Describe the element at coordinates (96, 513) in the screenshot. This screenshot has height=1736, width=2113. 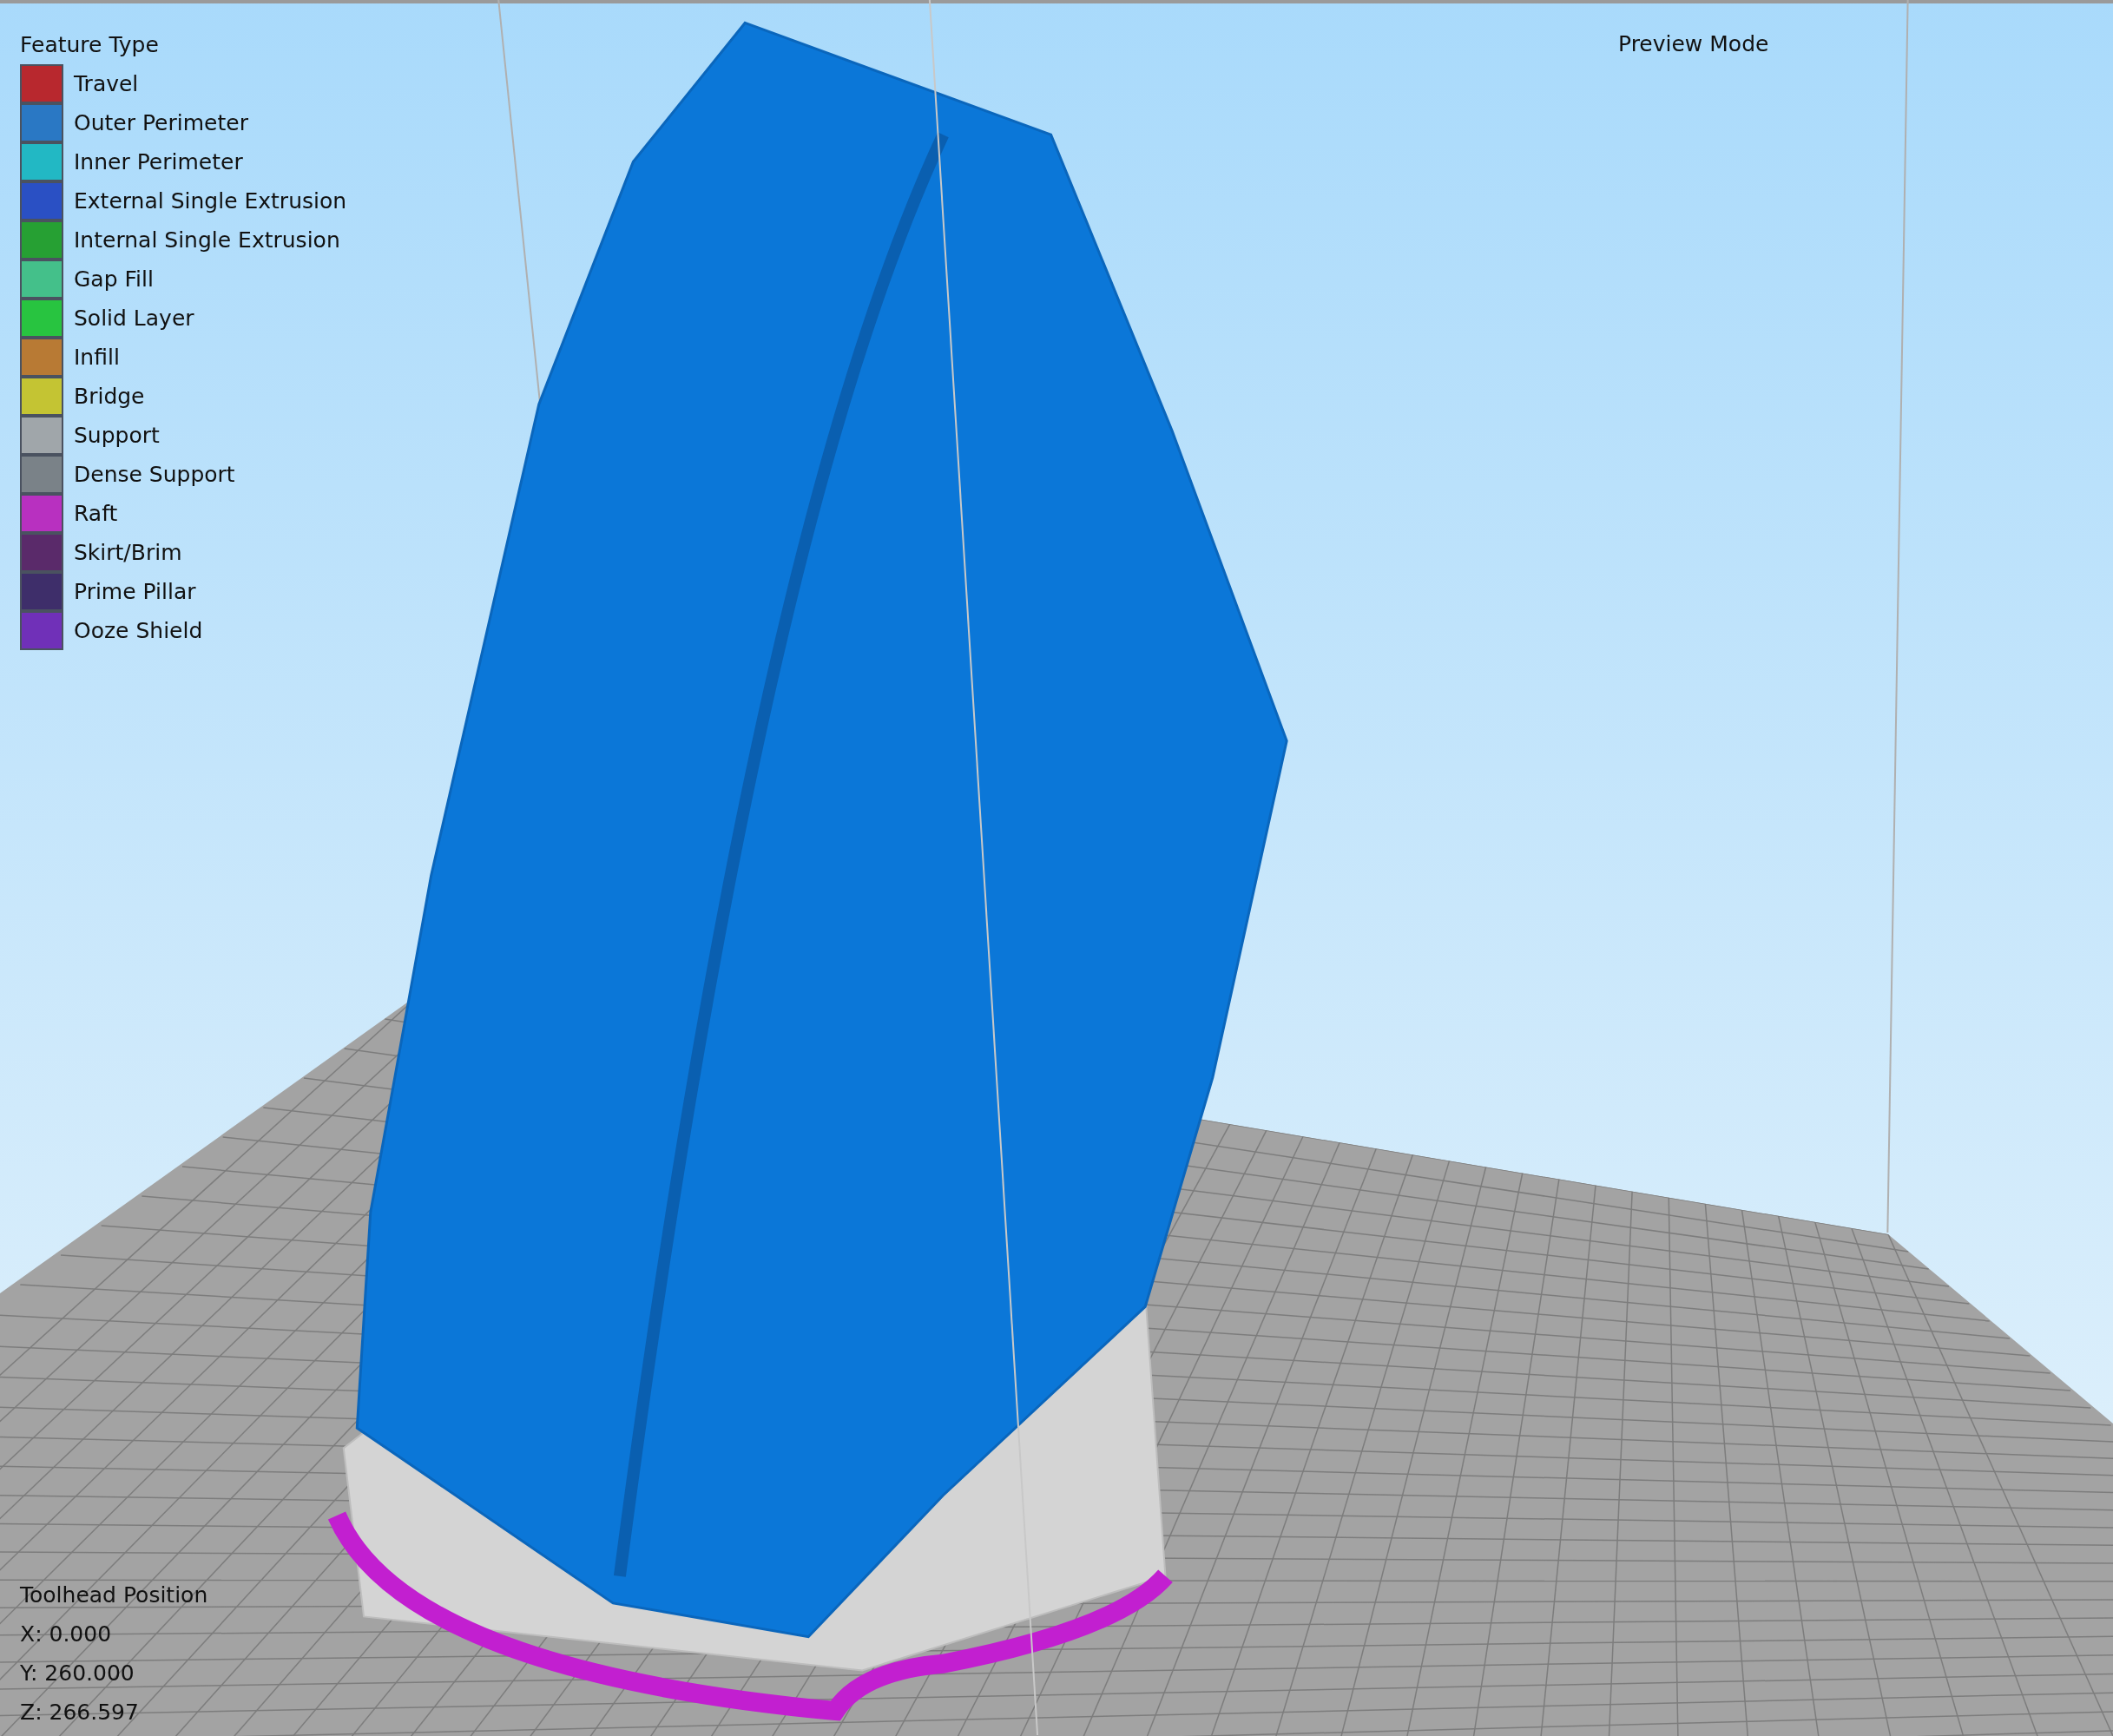
I see `legend-label: Raft` at that location.